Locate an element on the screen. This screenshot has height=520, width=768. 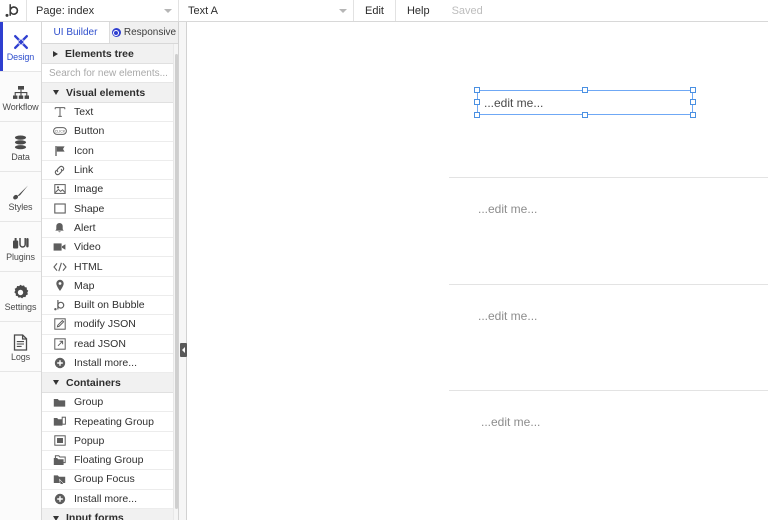
resize-handle-n is located at coordinates (585, 90).